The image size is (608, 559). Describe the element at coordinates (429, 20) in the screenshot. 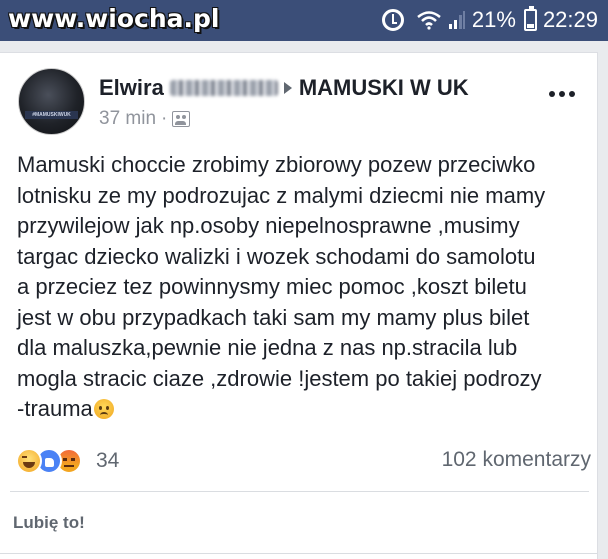

I see `wifi-icon` at that location.